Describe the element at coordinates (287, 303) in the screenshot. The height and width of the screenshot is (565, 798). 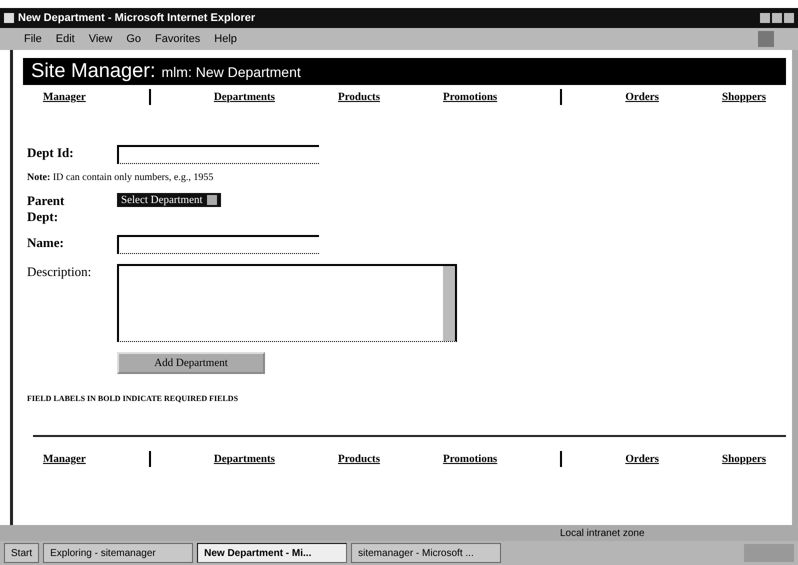
I see `description-field` at that location.